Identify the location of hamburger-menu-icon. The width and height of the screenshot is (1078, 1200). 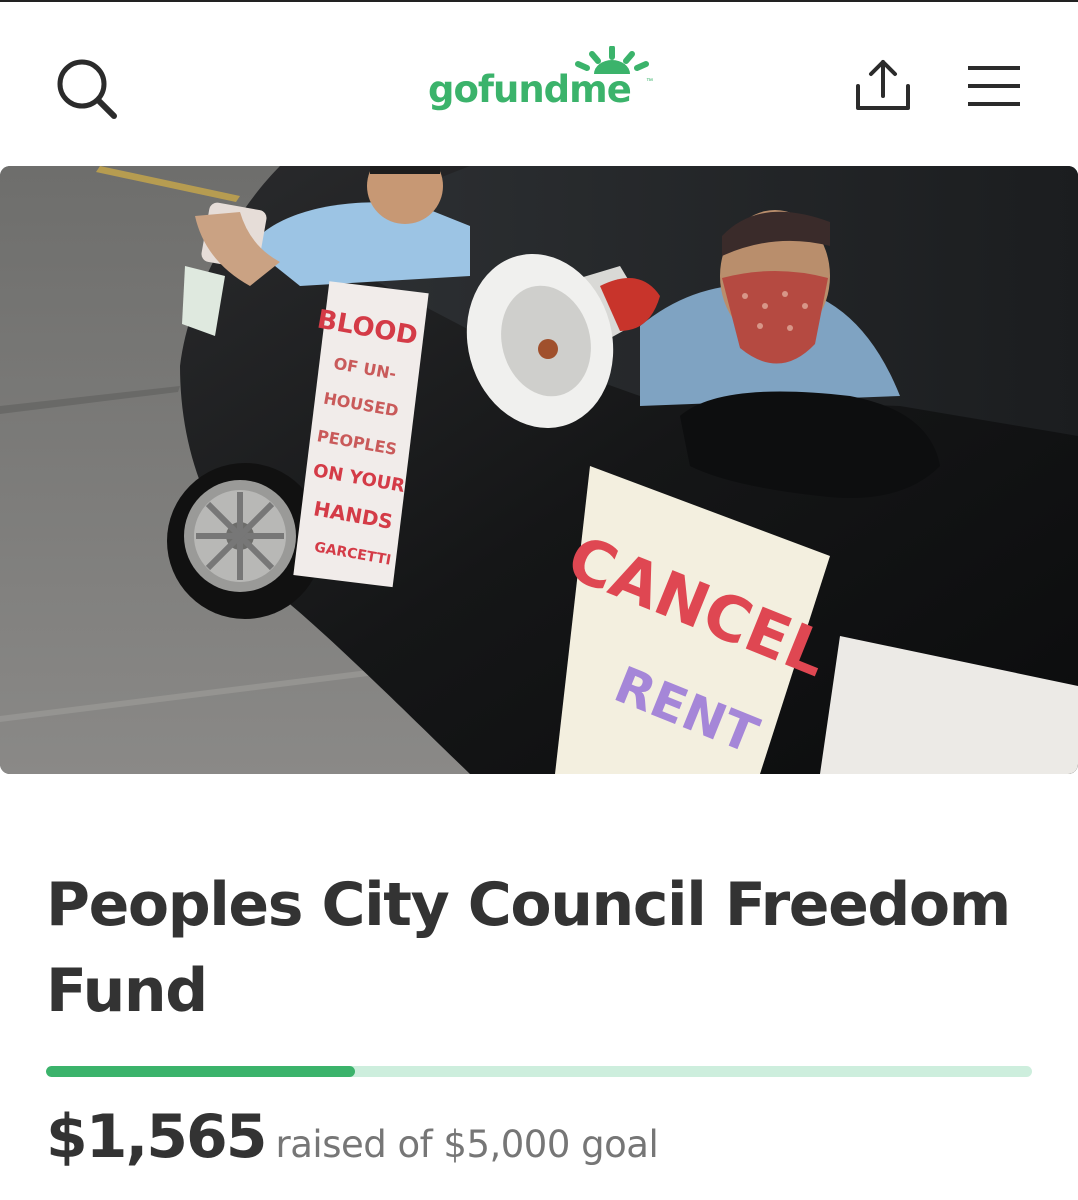
(994, 86).